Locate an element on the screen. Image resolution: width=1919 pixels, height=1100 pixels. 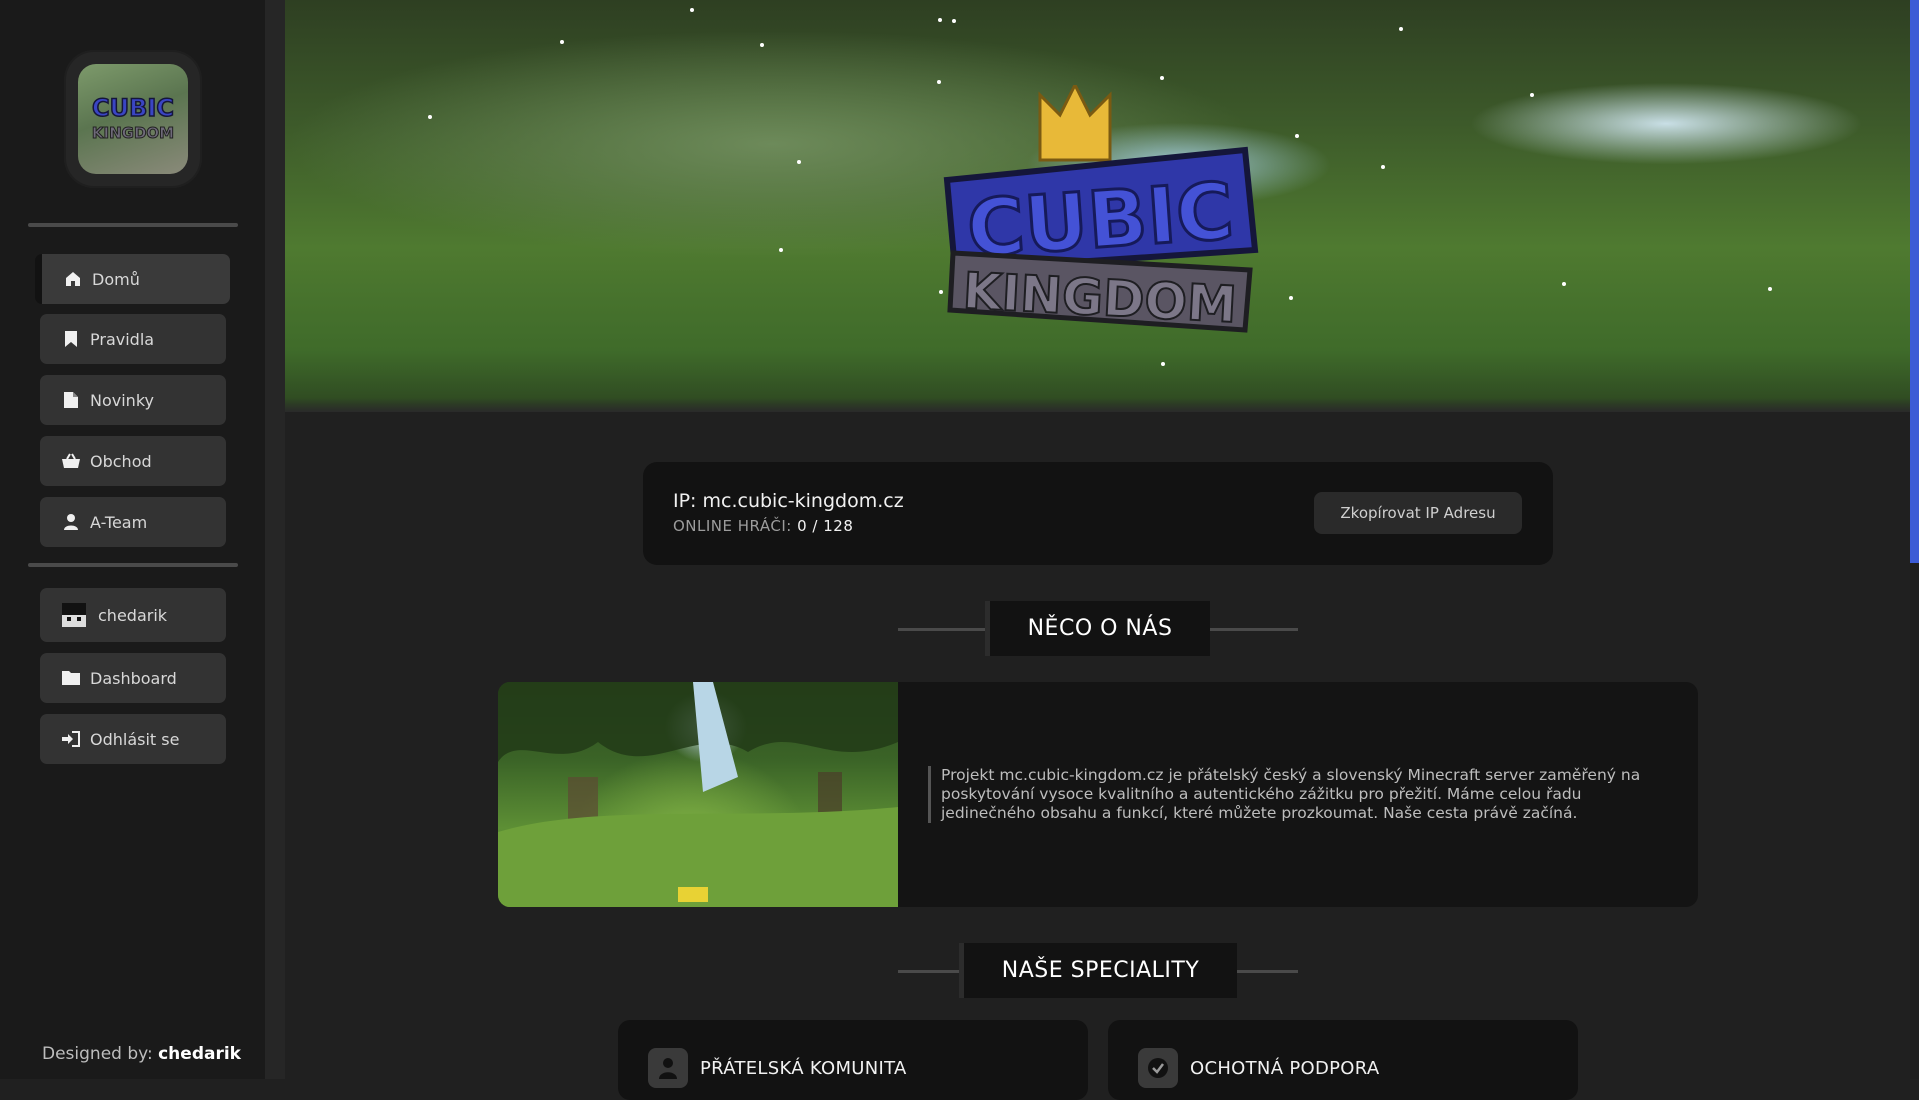
nav-news: Novinky is located at coordinates (133, 400).